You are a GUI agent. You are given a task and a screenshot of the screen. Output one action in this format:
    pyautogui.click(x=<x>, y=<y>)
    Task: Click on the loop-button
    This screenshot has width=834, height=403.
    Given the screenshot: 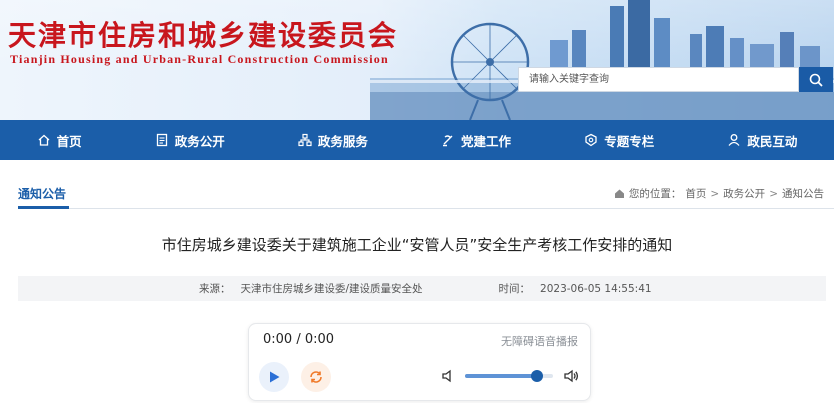 What is the action you would take?
    pyautogui.click(x=316, y=377)
    